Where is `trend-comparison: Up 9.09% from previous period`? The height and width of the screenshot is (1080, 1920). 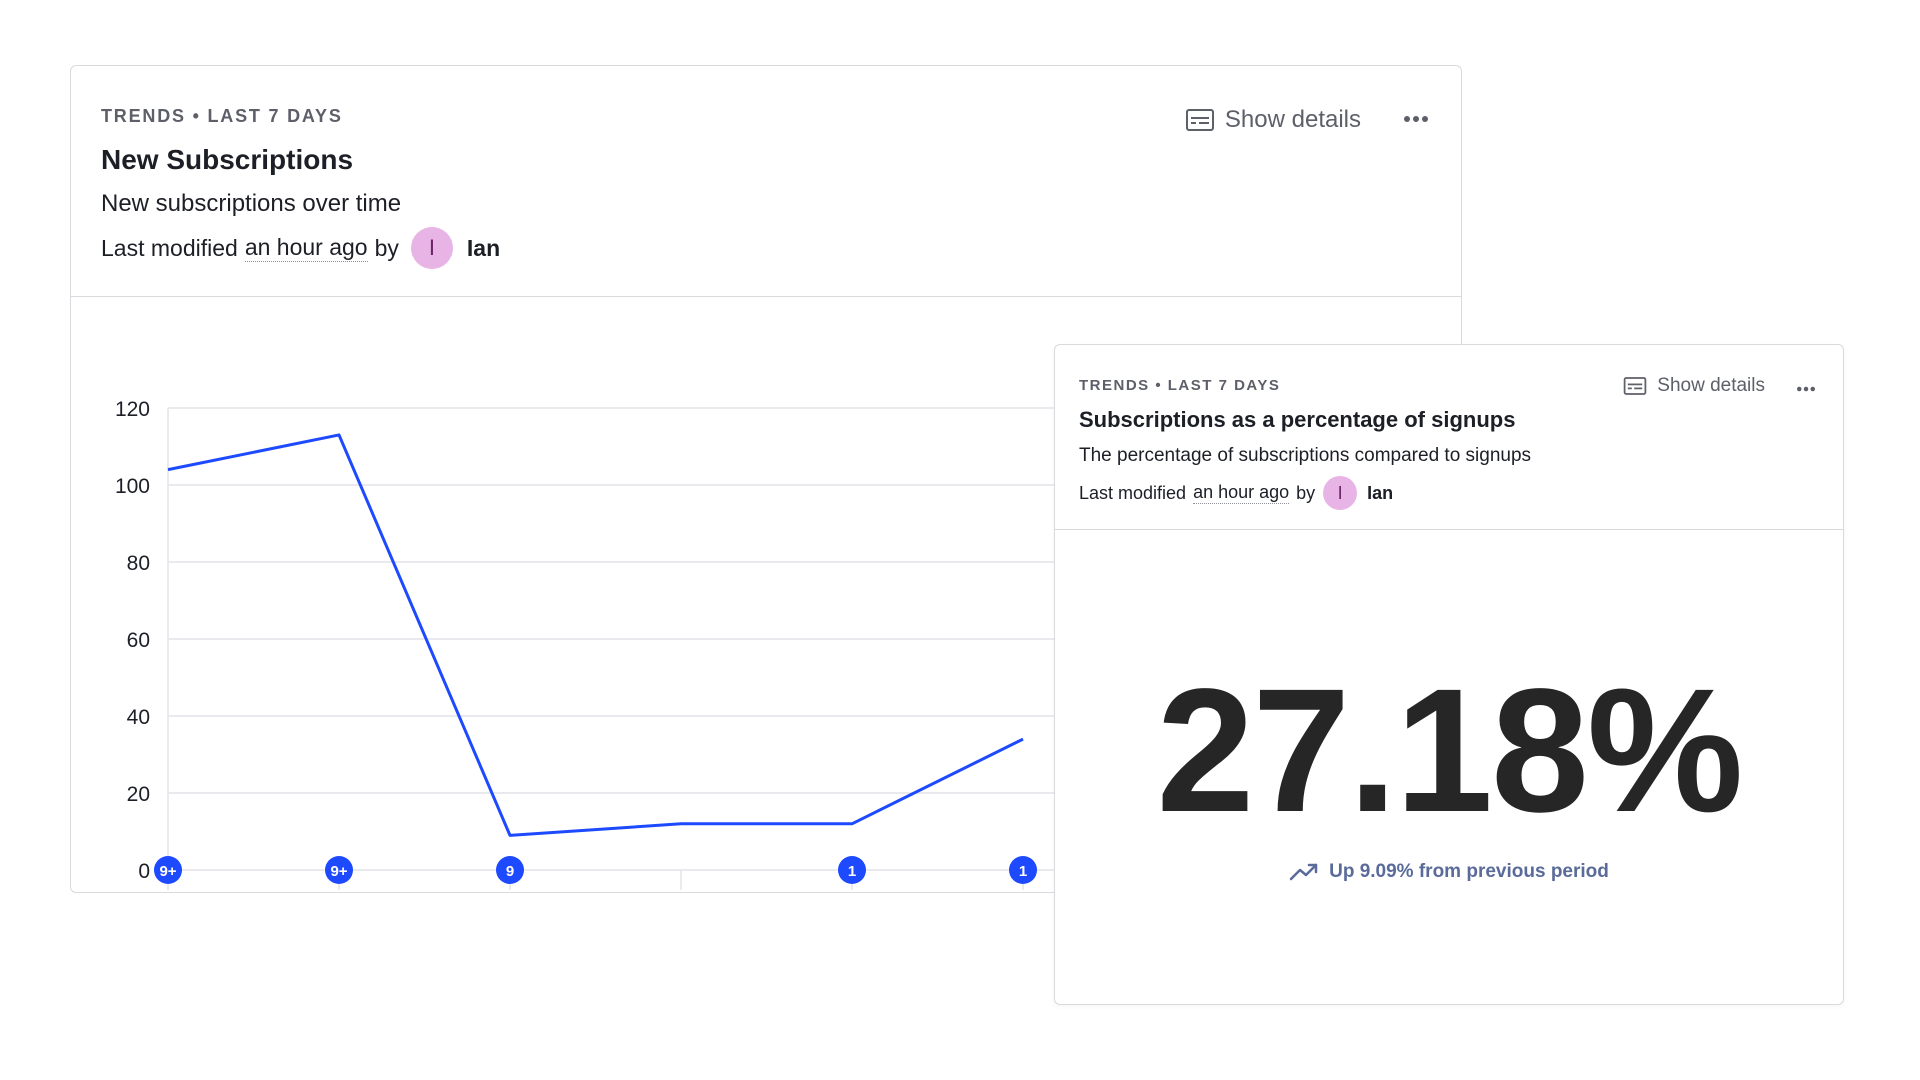 trend-comparison: Up 9.09% from previous period is located at coordinates (1449, 872).